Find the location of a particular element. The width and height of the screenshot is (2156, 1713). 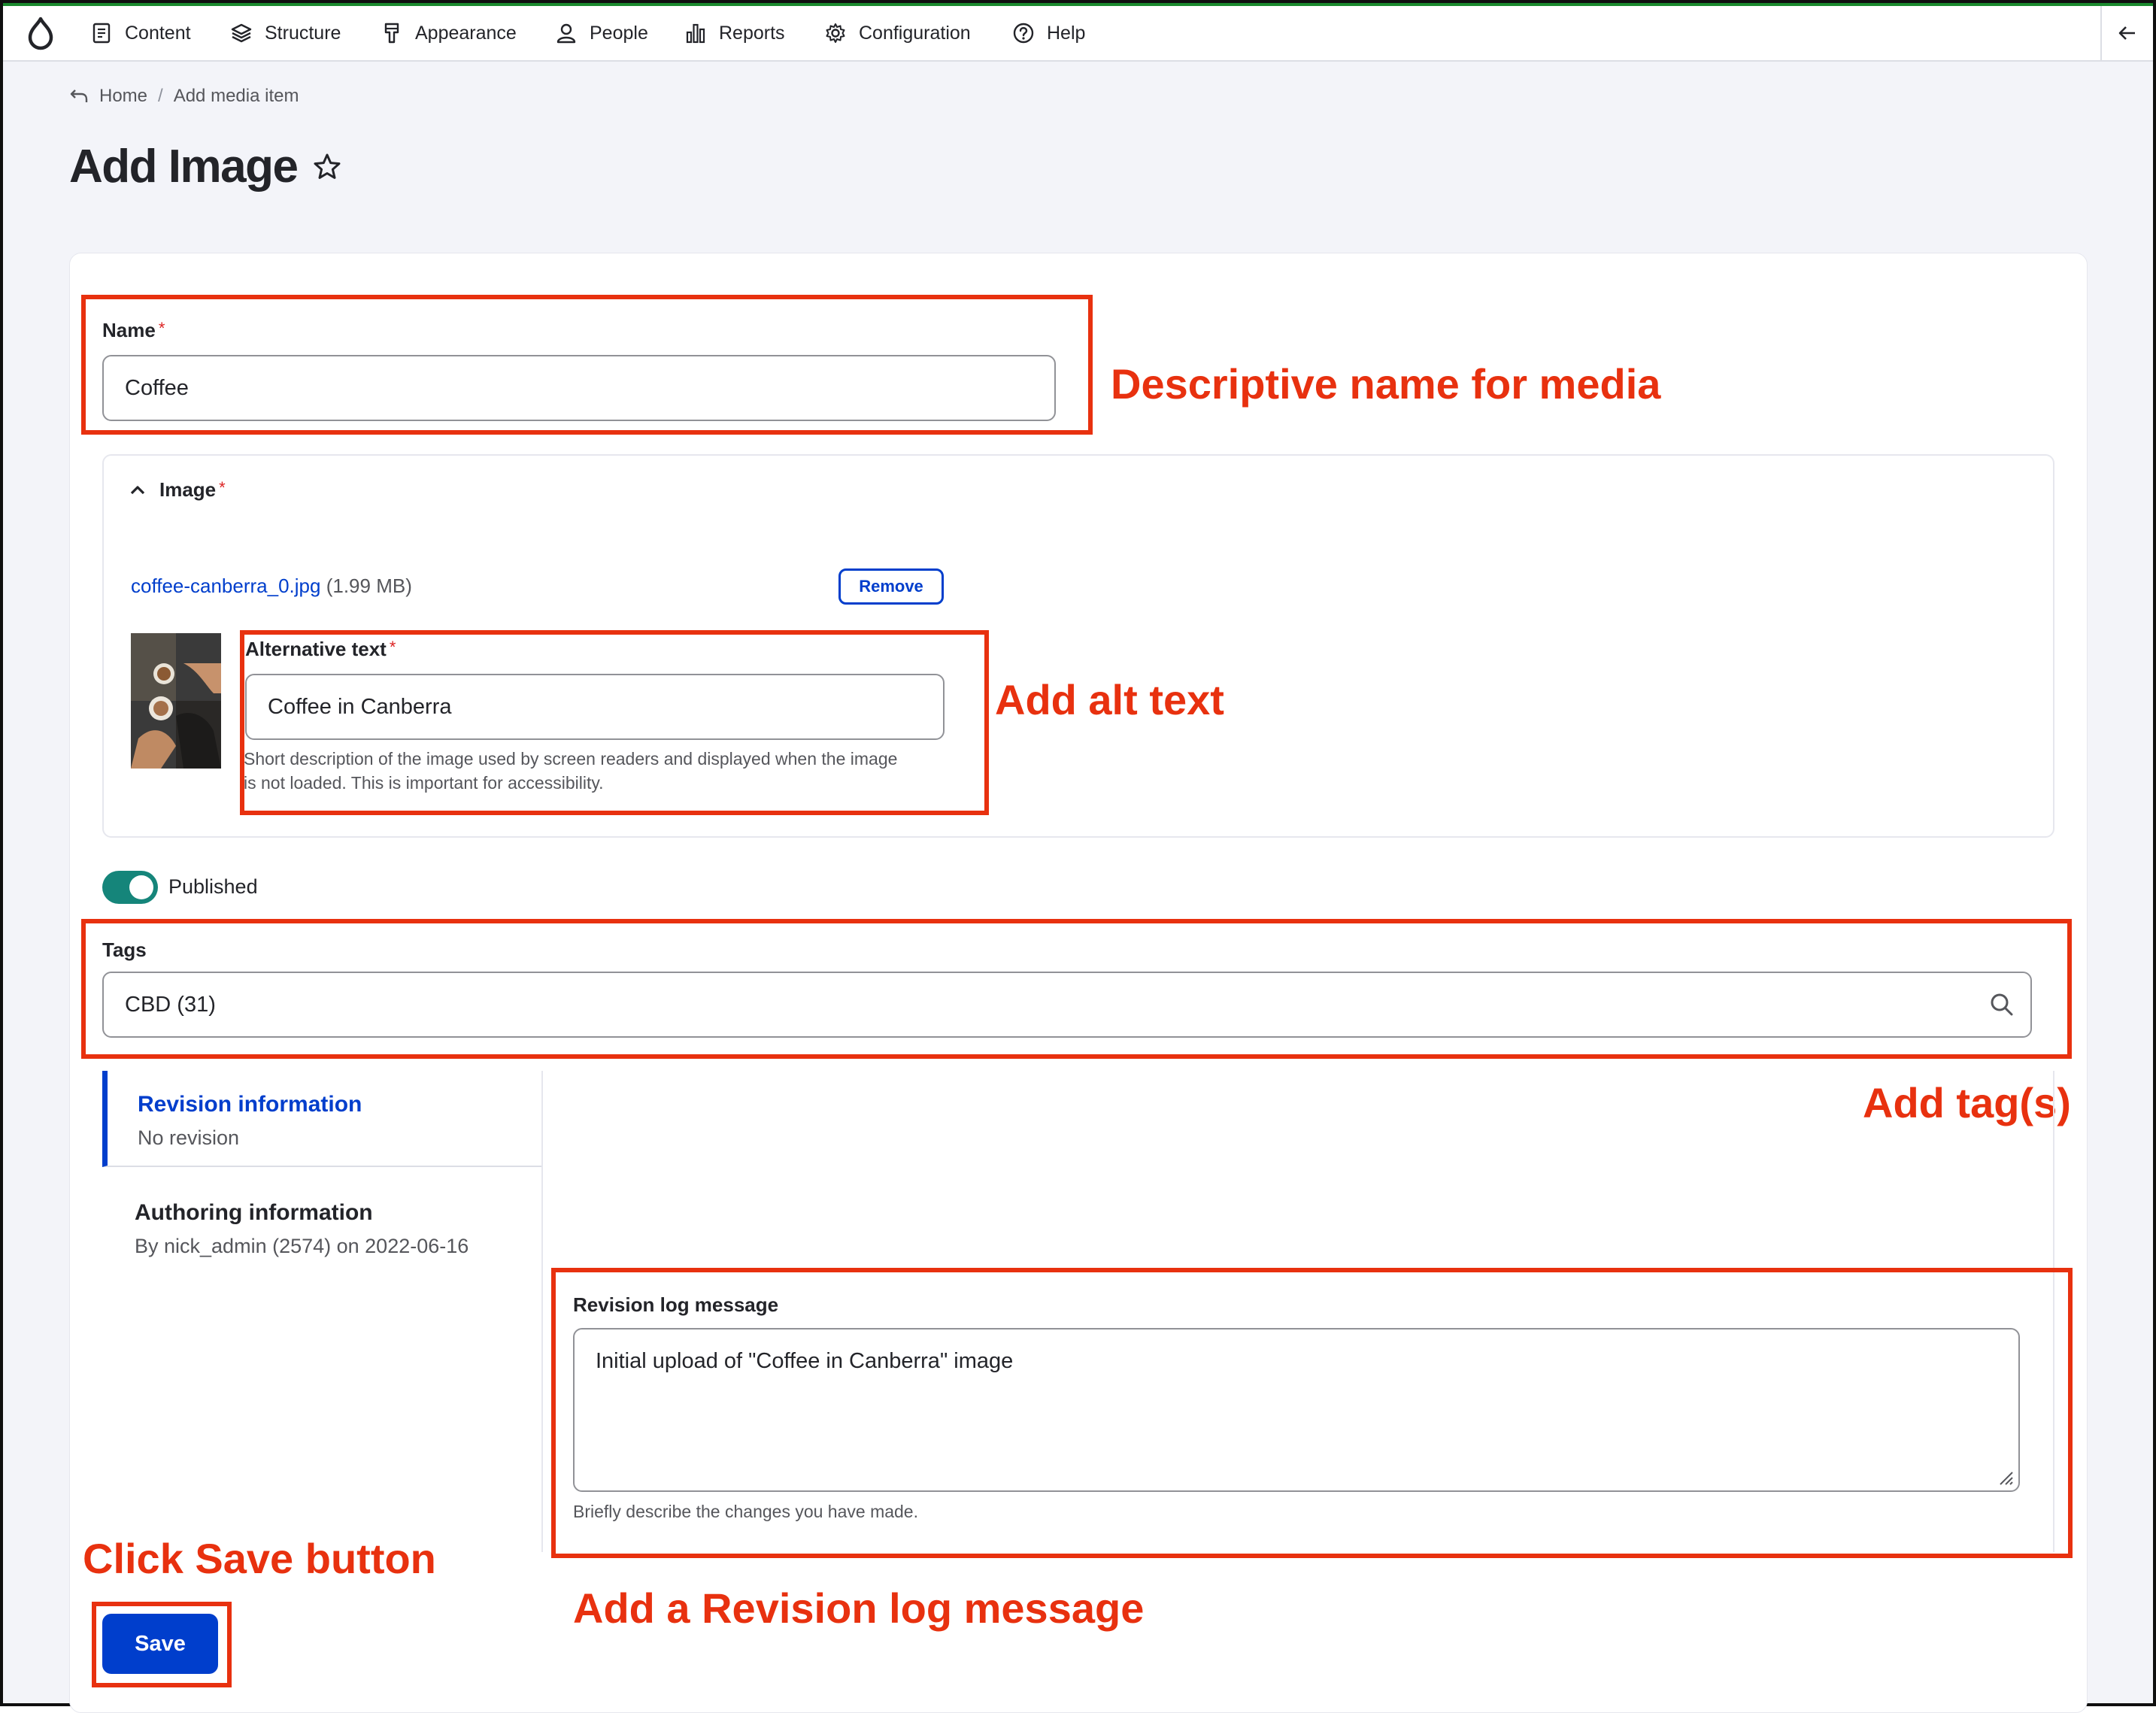

uploaded-file-info: coffee-canberra_0.jpg (1.99 MB) is located at coordinates (271, 586).